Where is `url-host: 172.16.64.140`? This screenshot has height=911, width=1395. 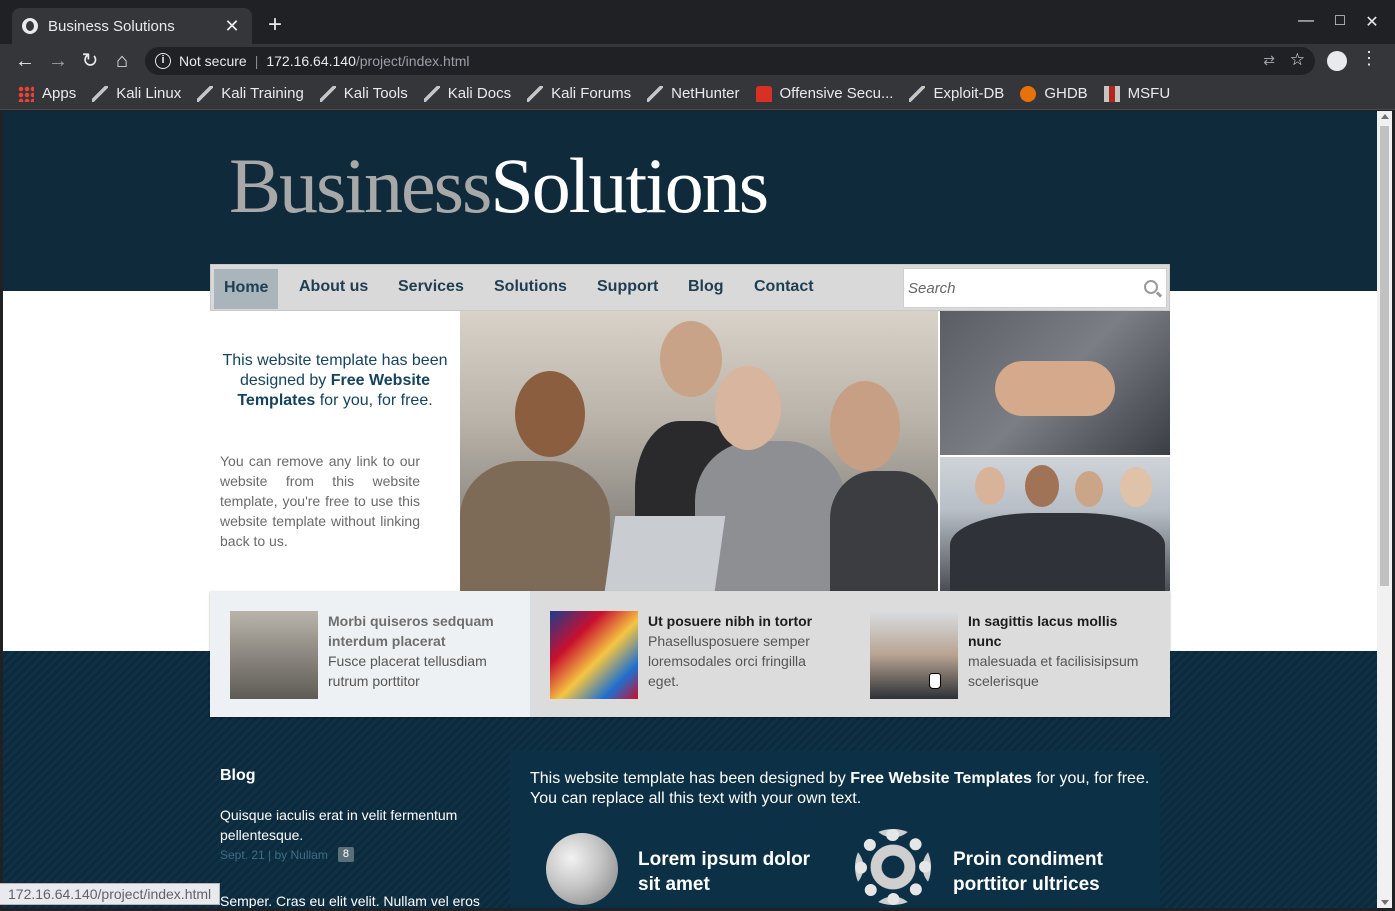 url-host: 172.16.64.140 is located at coordinates (311, 61).